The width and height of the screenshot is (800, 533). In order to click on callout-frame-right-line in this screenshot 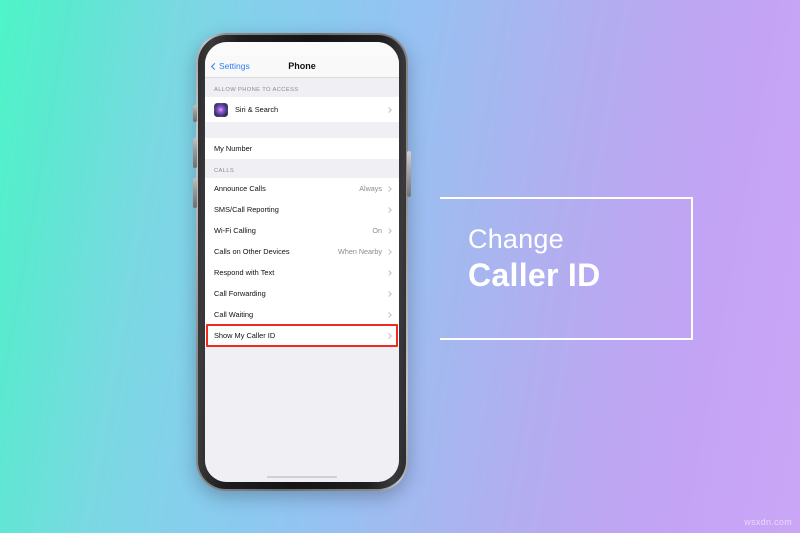, I will do `click(692, 268)`.